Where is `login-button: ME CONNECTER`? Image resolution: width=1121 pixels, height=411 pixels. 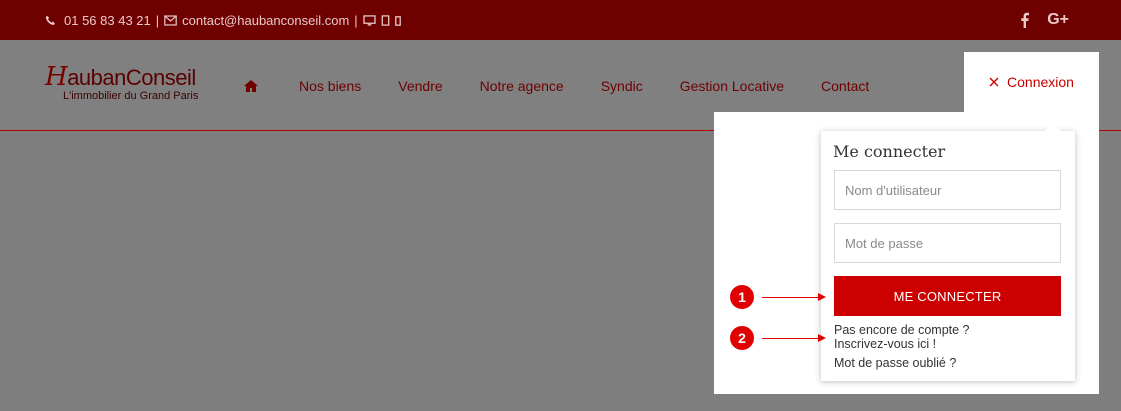
login-button: ME CONNECTER is located at coordinates (947, 296).